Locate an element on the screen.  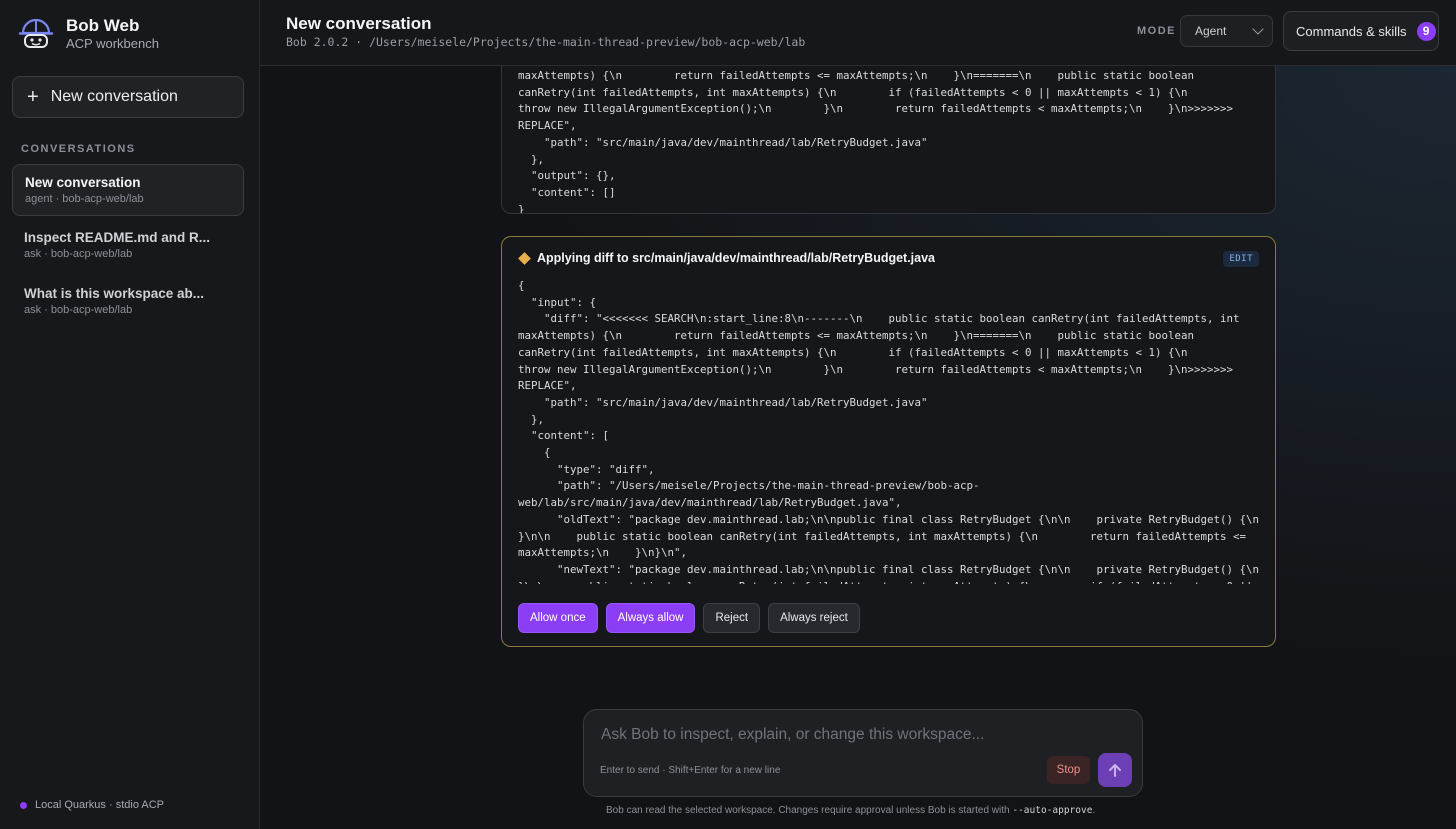
connection-status: Local Quarkus · stdio ACP is located at coordinates (92, 805).